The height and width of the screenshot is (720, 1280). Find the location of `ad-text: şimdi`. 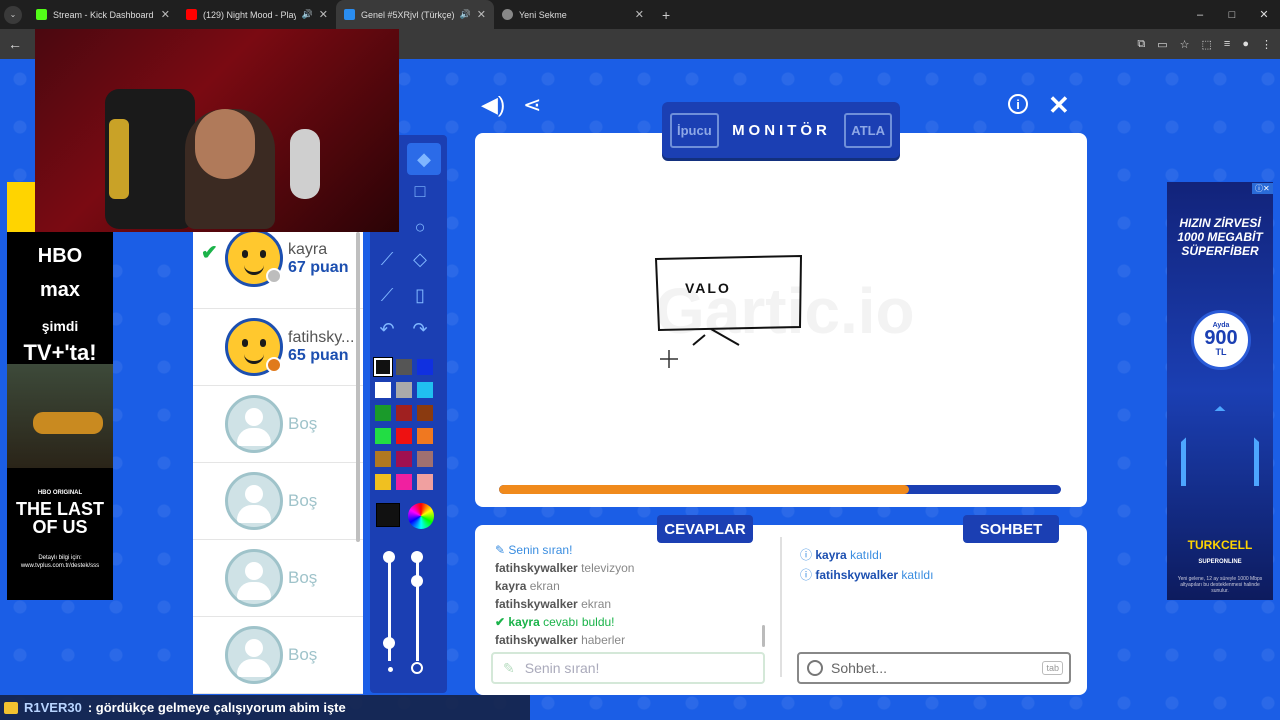

ad-text: şimdi is located at coordinates (60, 326).